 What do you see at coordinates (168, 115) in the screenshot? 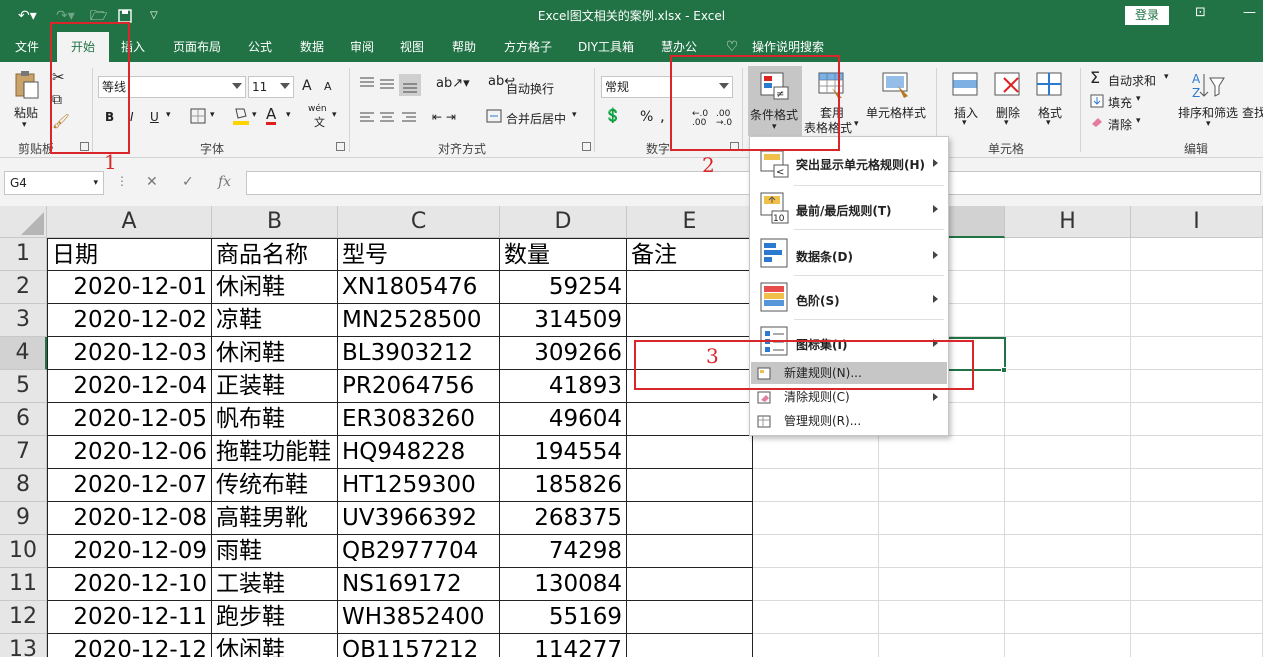
I see `underline-dropdown-icon: ▾` at bounding box center [168, 115].